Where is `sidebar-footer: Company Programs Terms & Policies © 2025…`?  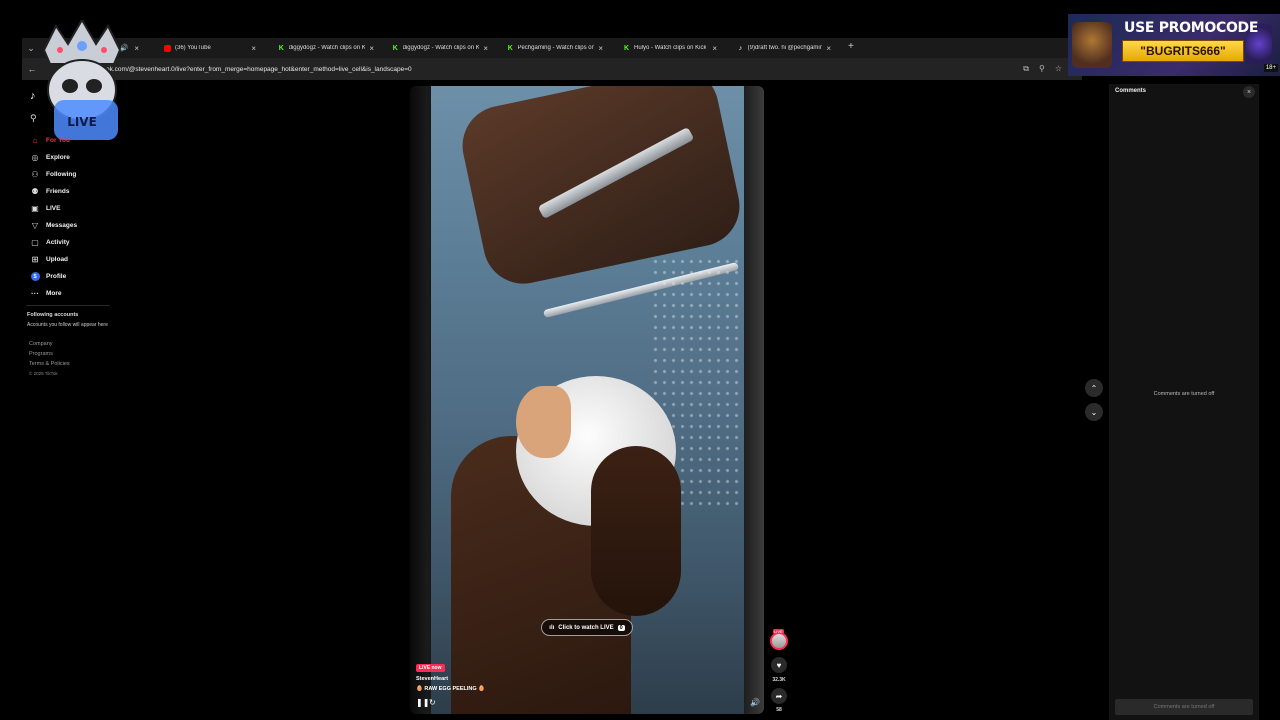
sidebar-footer: Company Programs Terms & Policies © 2025… is located at coordinates (49, 358).